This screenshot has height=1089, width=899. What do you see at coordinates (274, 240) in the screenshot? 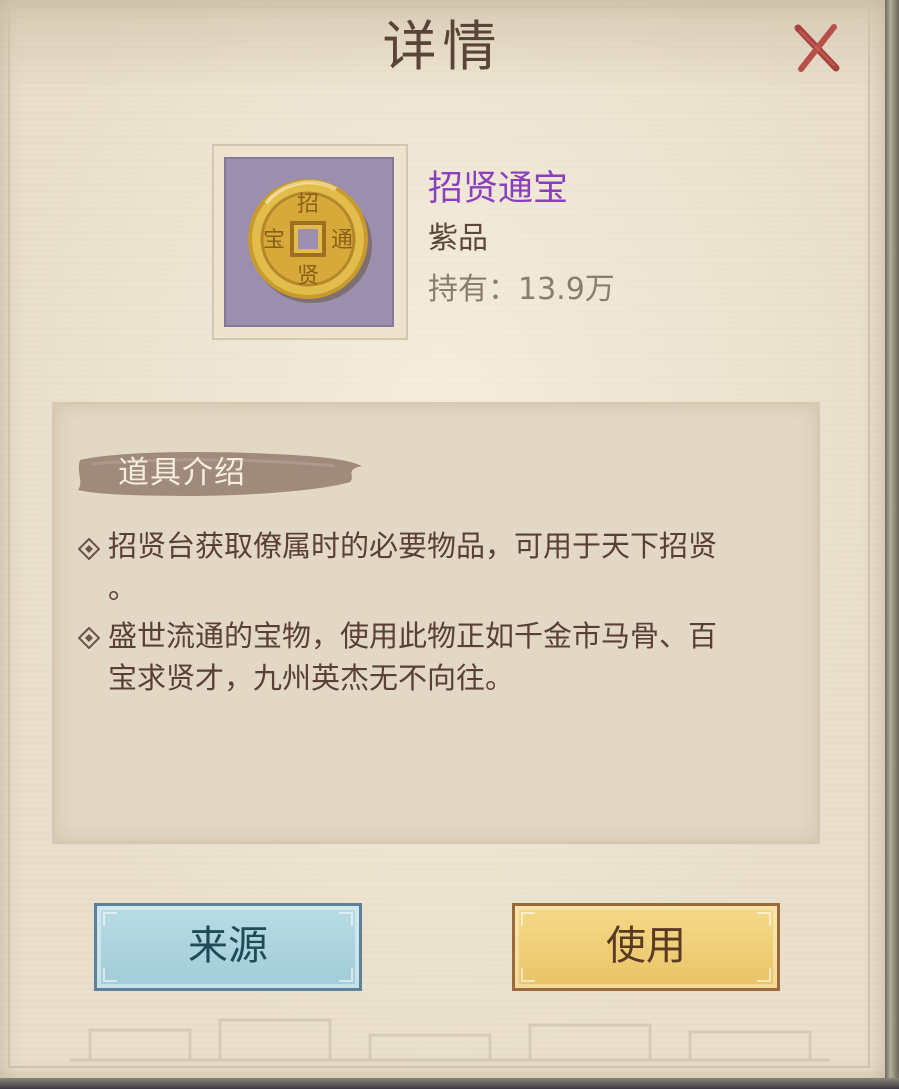
I see `svg-text: 宝` at bounding box center [274, 240].